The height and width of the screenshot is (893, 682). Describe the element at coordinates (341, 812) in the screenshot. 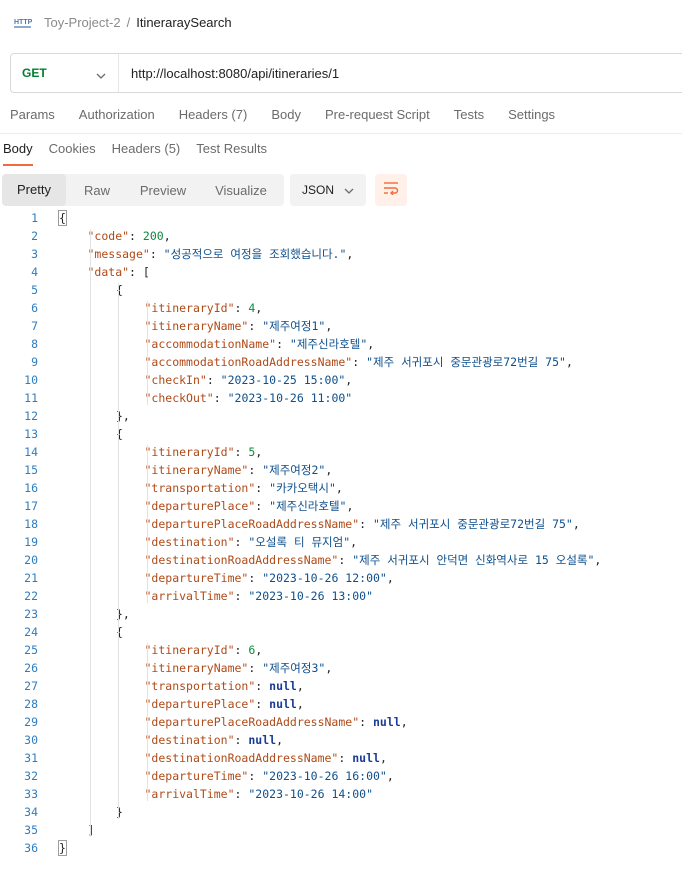

I see `code-line: 34}` at that location.